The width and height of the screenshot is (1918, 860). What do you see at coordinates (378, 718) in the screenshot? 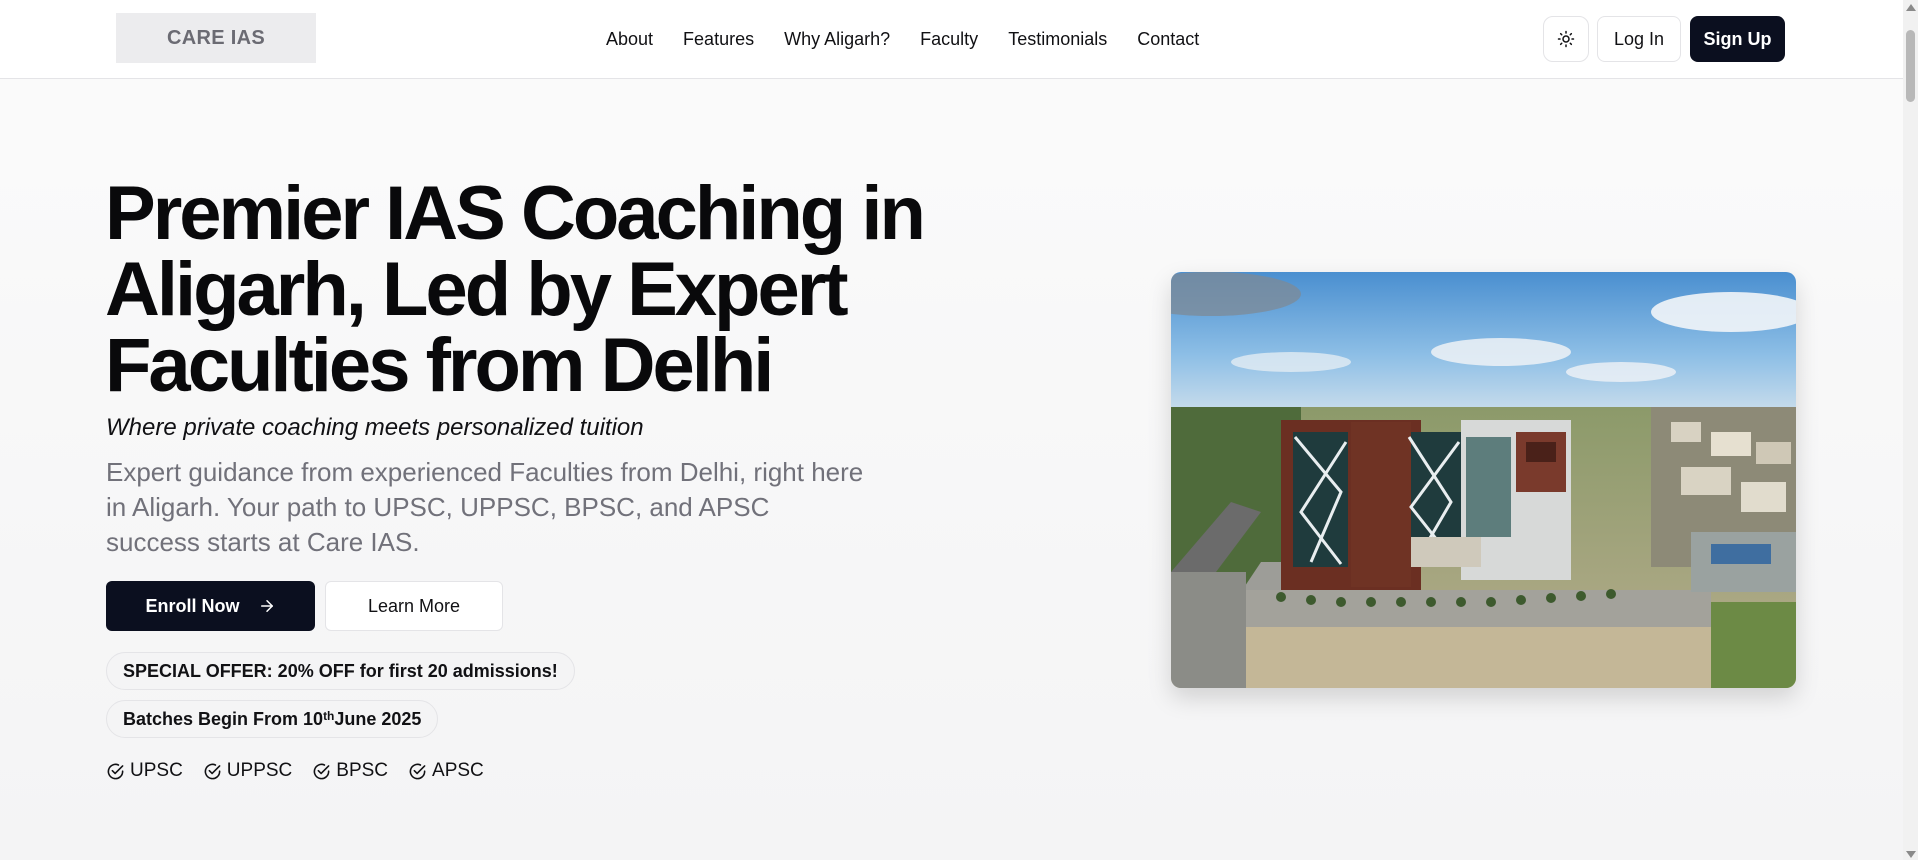
I see `batch-start-suffix: June 2025` at bounding box center [378, 718].